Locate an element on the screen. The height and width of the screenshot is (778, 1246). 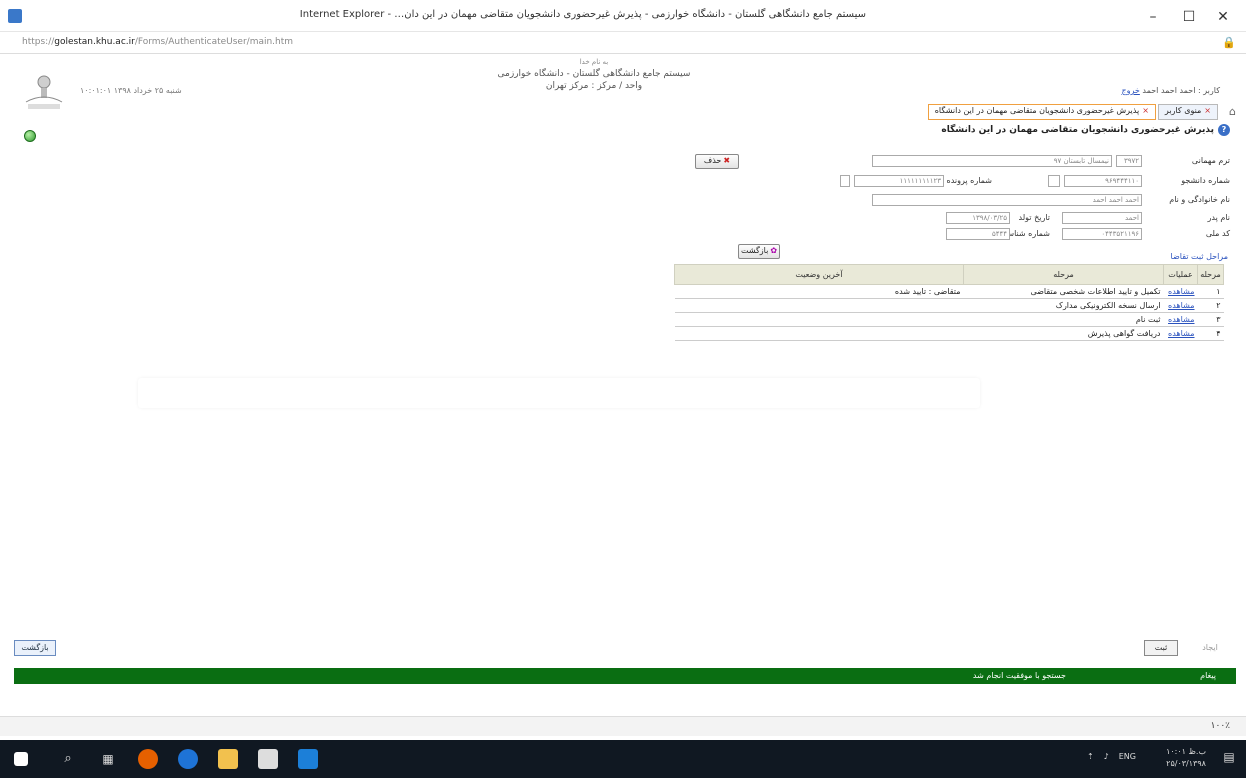
row-num: ۳ is located at coordinates (1210, 319).